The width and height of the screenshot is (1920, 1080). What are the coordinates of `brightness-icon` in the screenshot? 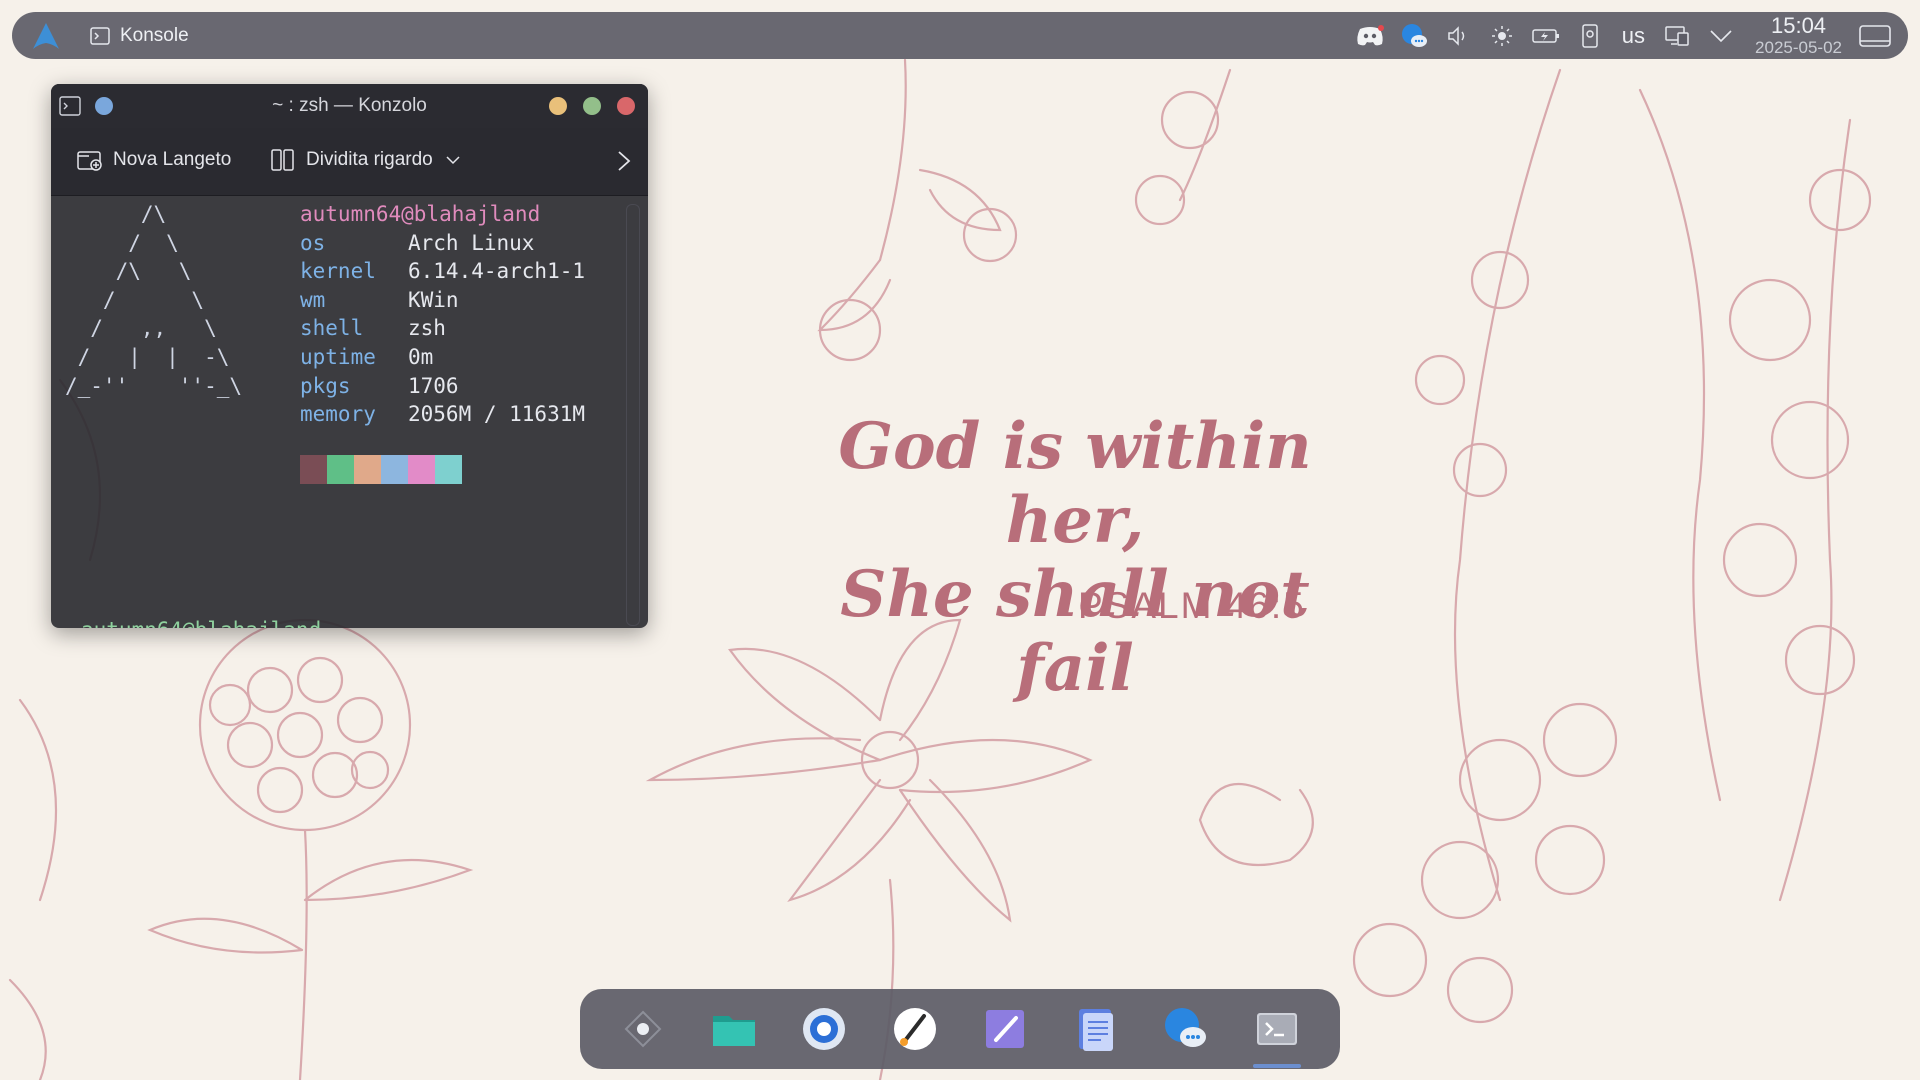 It's located at (1502, 36).